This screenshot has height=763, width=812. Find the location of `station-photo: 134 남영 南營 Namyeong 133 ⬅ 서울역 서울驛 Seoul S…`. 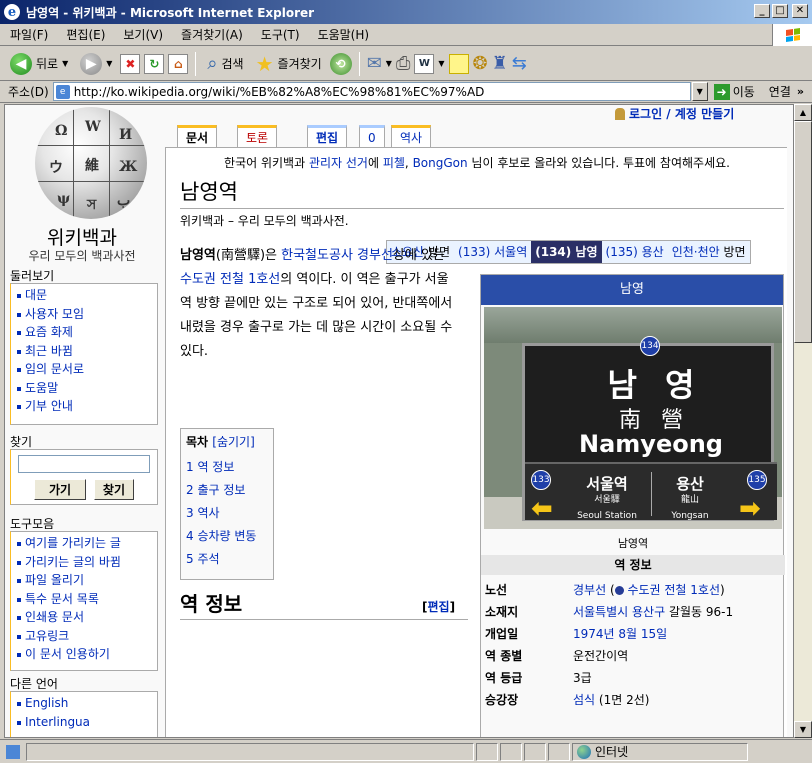

station-photo: 134 남영 南營 Namyeong 133 ⬅ 서울역 서울驛 Seoul S… is located at coordinates (633, 418).